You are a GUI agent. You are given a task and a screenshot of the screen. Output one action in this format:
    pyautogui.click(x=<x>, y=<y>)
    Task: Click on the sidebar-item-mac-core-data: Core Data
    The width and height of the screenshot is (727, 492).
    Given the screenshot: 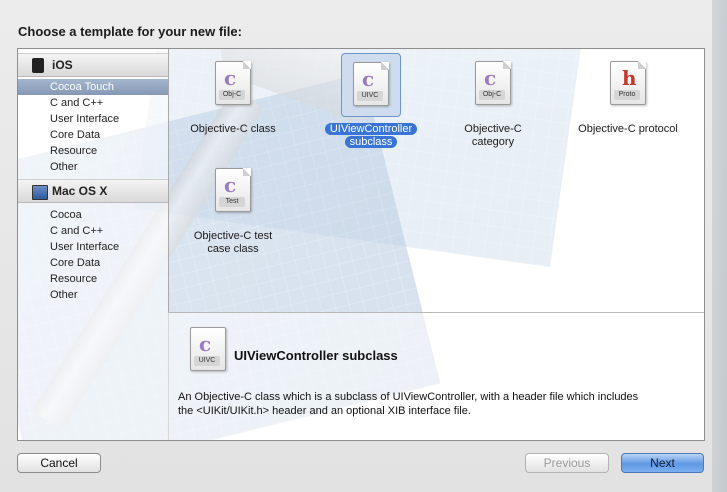 What is the action you would take?
    pyautogui.click(x=93, y=263)
    